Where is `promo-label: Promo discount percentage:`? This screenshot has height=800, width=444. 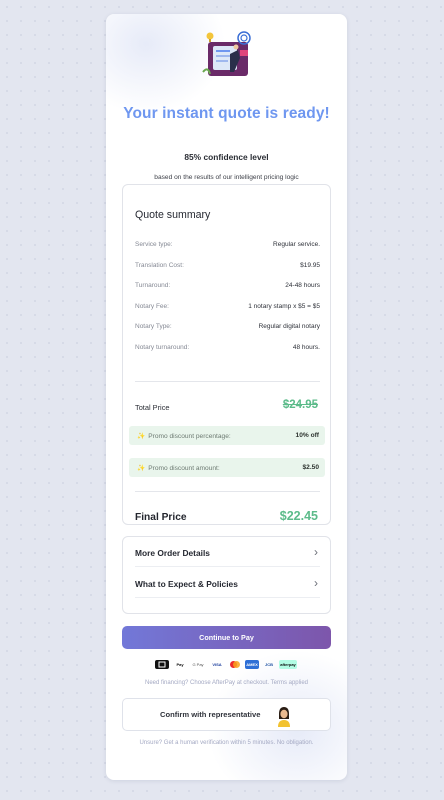
promo-label: Promo discount percentage: is located at coordinates (189, 436).